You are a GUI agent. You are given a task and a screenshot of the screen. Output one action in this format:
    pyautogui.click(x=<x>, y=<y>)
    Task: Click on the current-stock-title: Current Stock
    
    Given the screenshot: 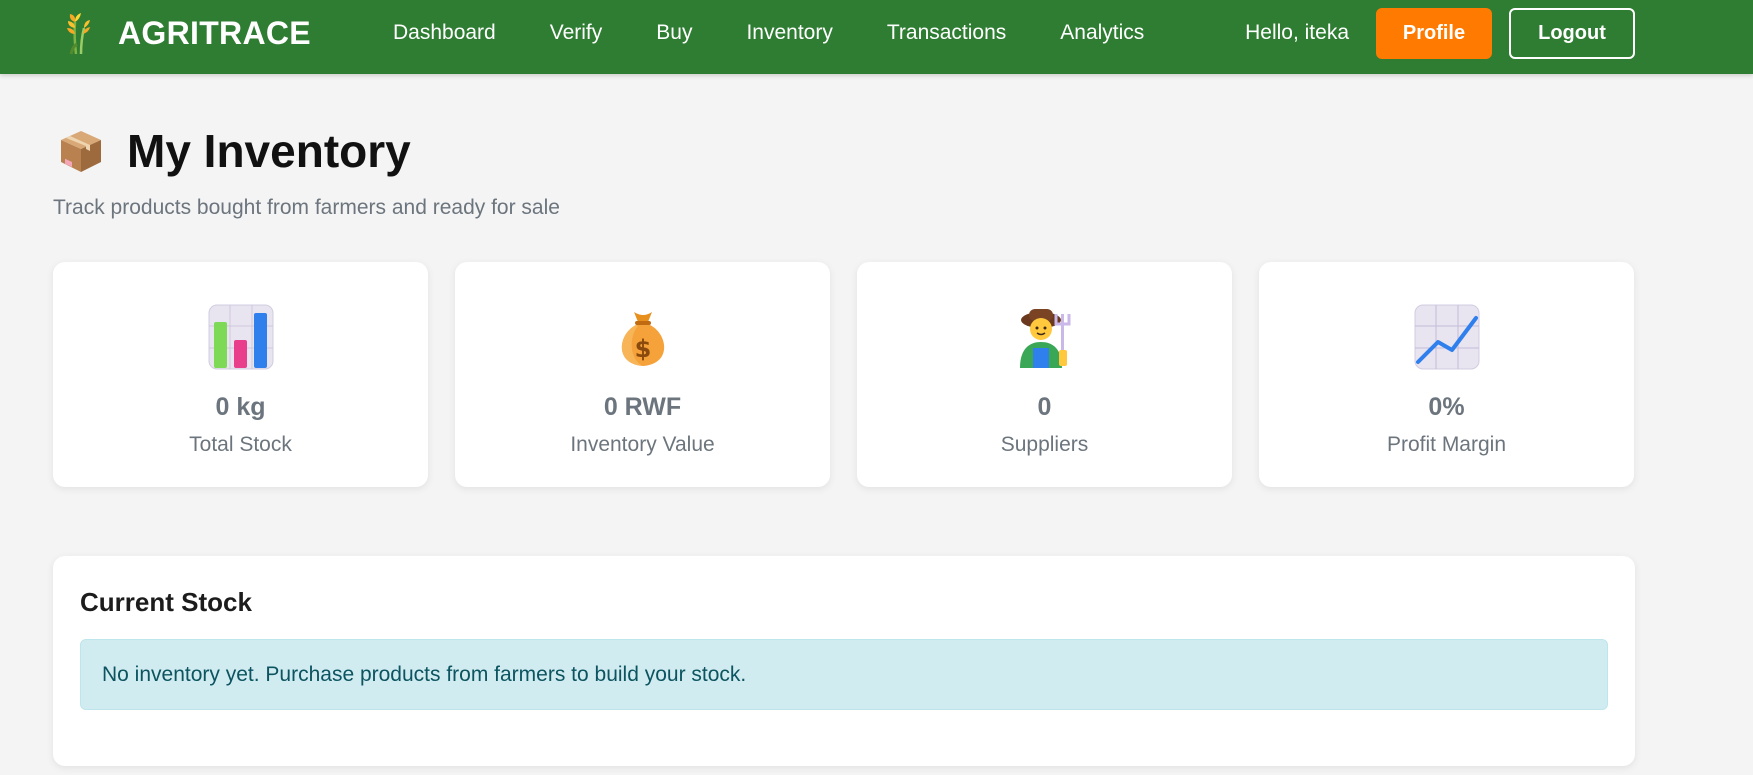 What is the action you would take?
    pyautogui.click(x=166, y=602)
    